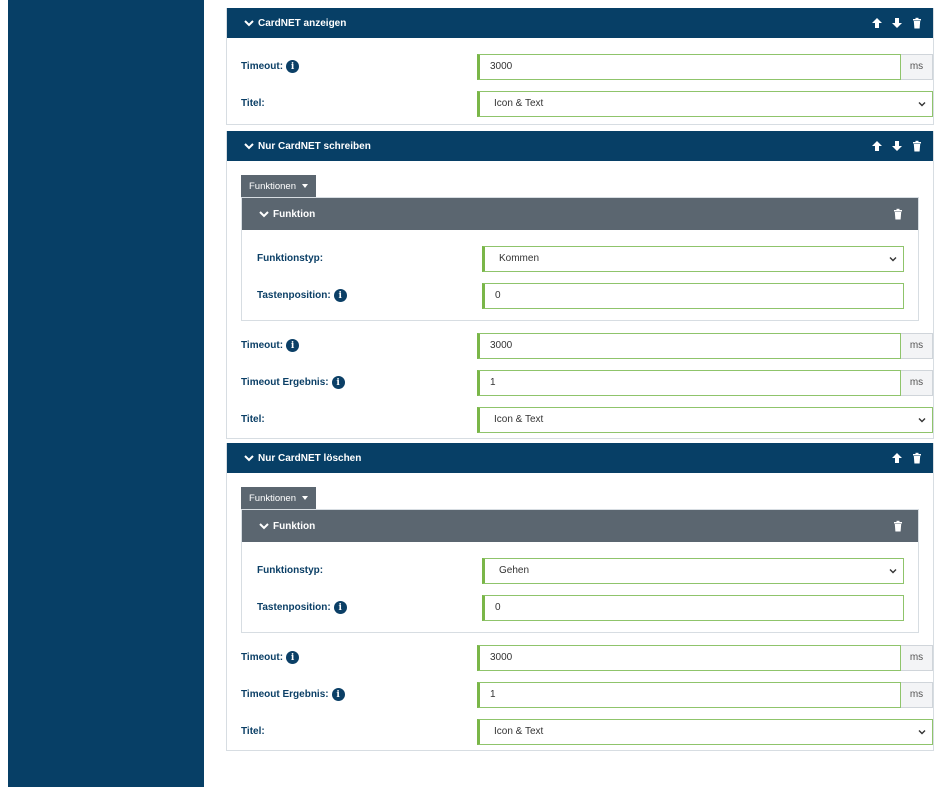 The width and height of the screenshot is (934, 787). Describe the element at coordinates (302, 23) in the screenshot. I see `section-title: CardNET anzeigen` at that location.